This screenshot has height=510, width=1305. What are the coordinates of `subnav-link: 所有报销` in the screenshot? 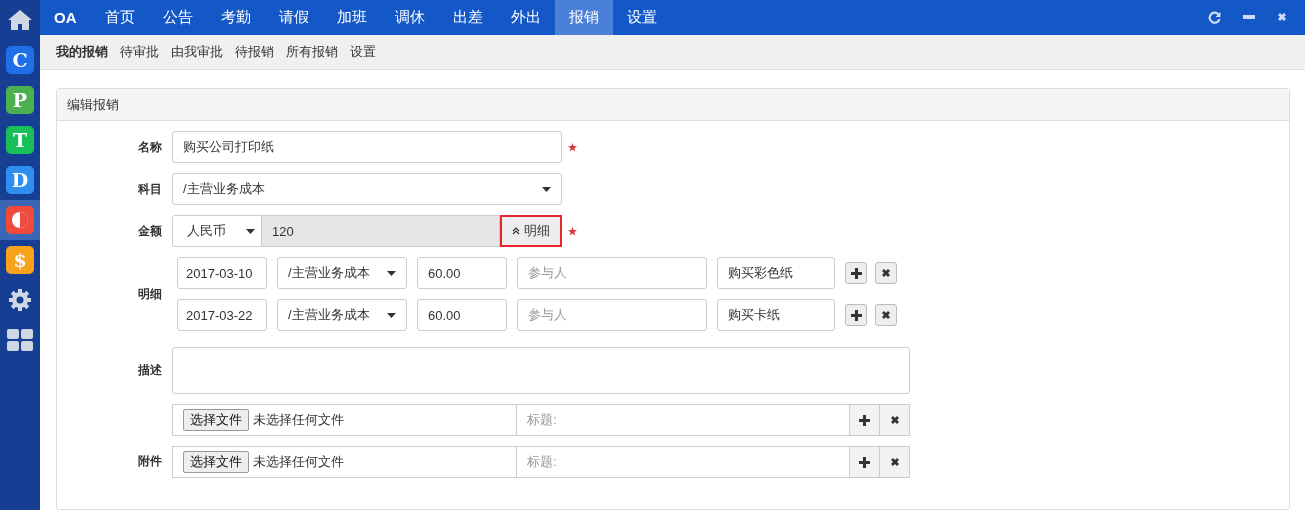 It's located at (312, 51).